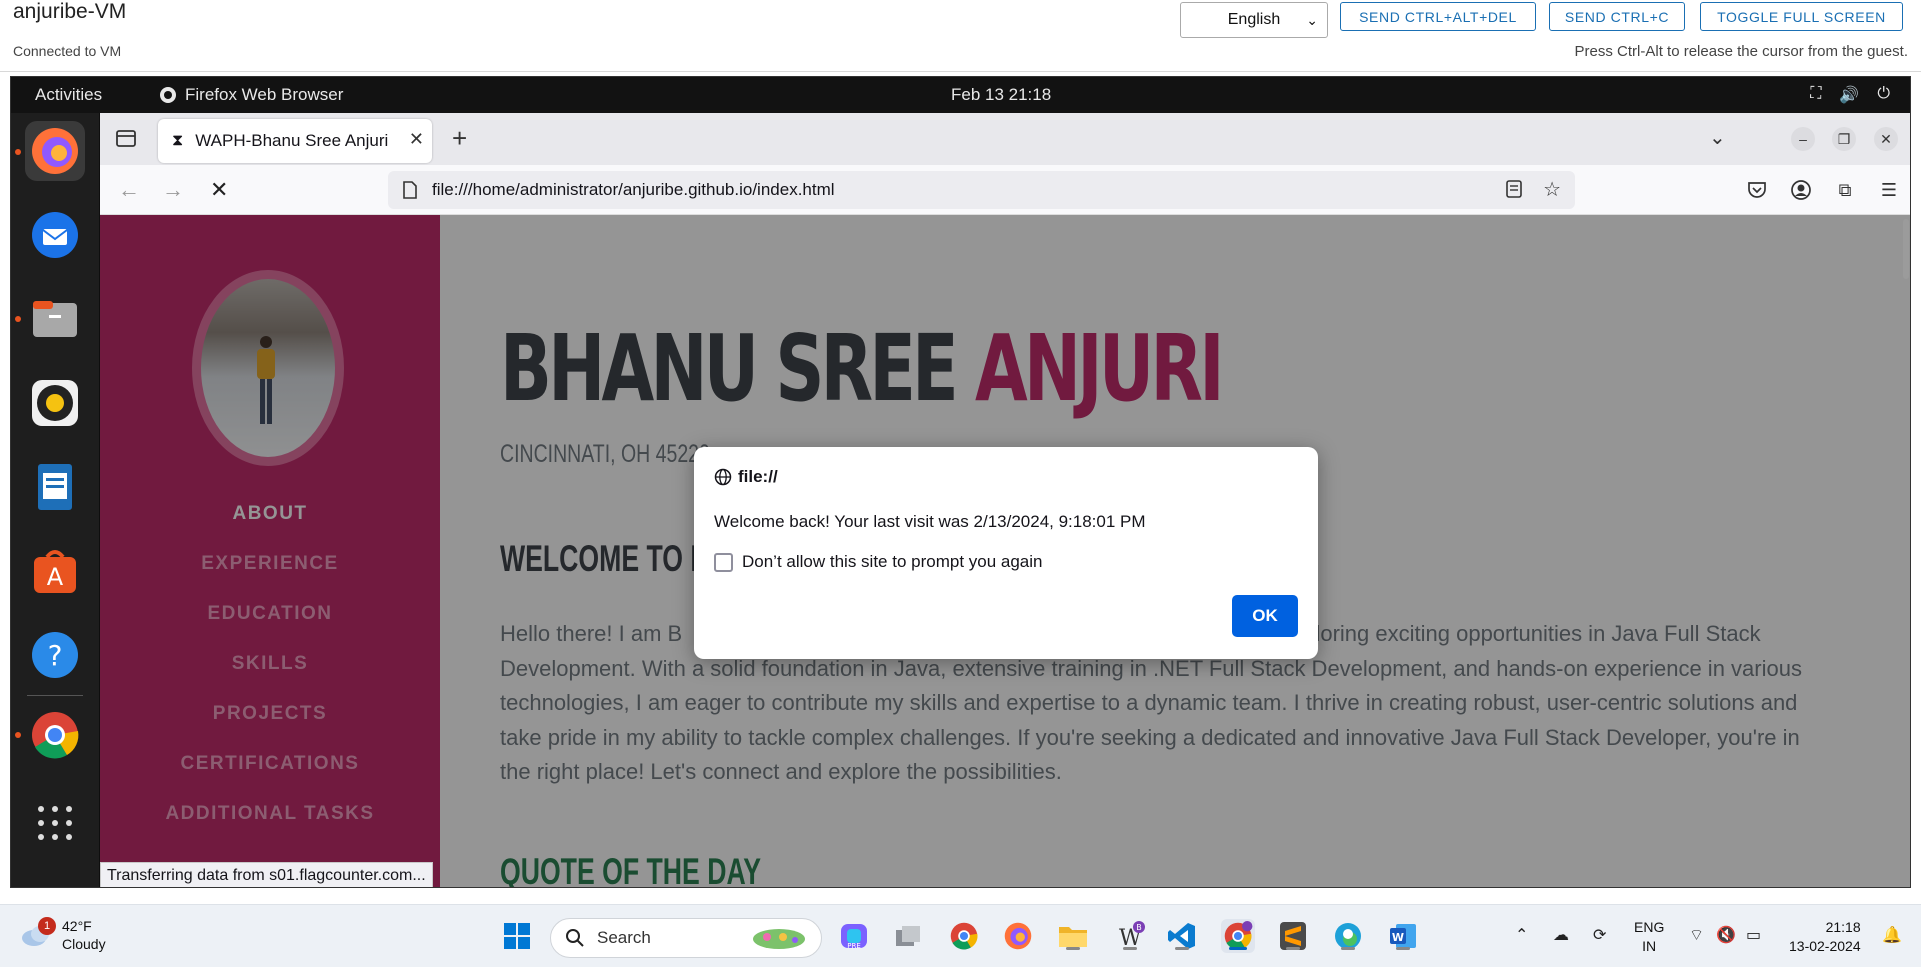 Image resolution: width=1921 pixels, height=967 pixels. I want to click on firefox-view-icon, so click(126, 138).